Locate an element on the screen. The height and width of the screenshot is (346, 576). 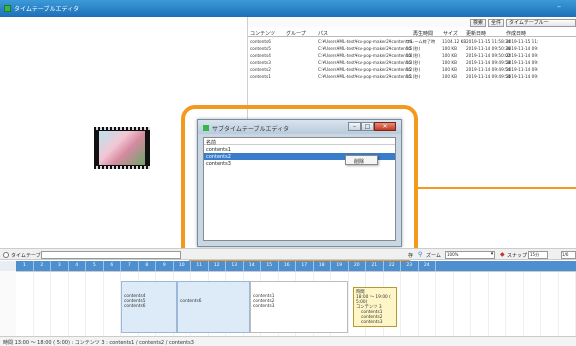
list-header: コンテンツ グループ パス 再生時間 サイズ 更新日時 作成日時 is located at coordinates (412, 33).